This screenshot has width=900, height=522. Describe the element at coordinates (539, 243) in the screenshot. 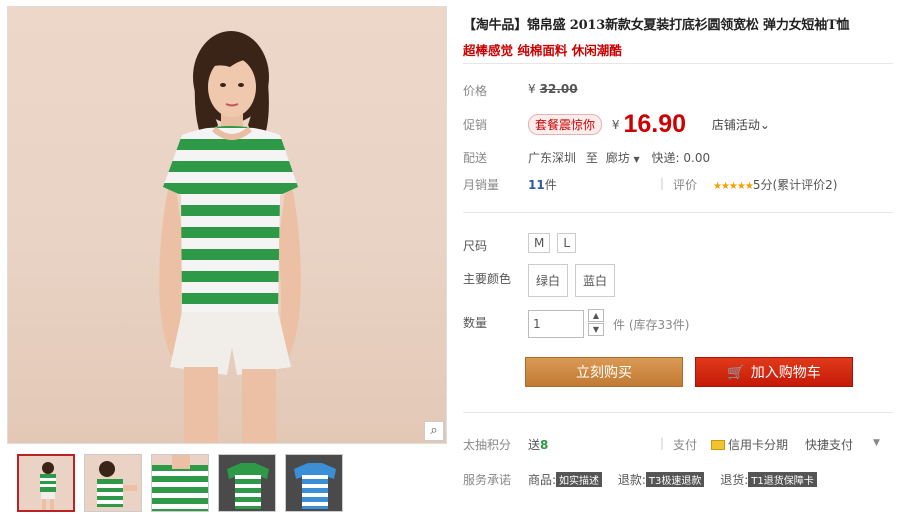

I see `size-option-m: M` at that location.